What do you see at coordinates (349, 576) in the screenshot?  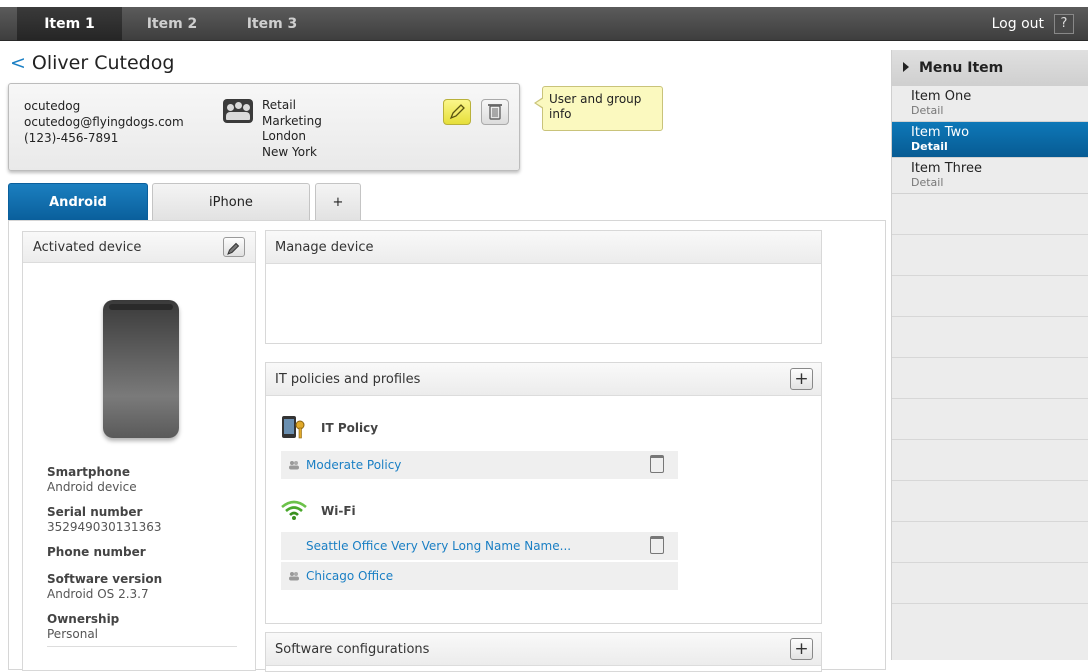 I see `wifi-link: Chicago Office` at bounding box center [349, 576].